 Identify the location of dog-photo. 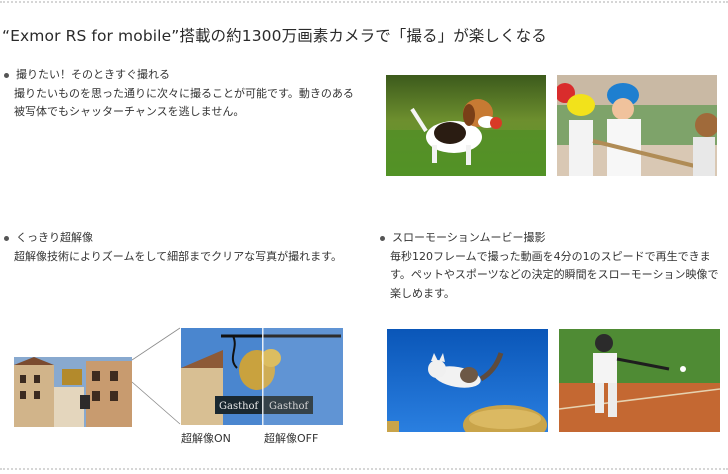
(466, 125).